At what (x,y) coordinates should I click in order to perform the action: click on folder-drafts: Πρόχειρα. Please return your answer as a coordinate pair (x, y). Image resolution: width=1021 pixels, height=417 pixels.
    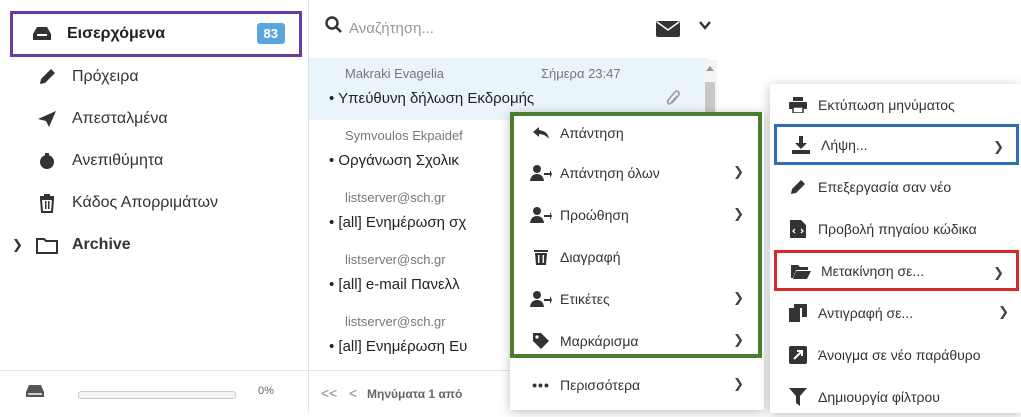
    Looking at the image, I should click on (157, 77).